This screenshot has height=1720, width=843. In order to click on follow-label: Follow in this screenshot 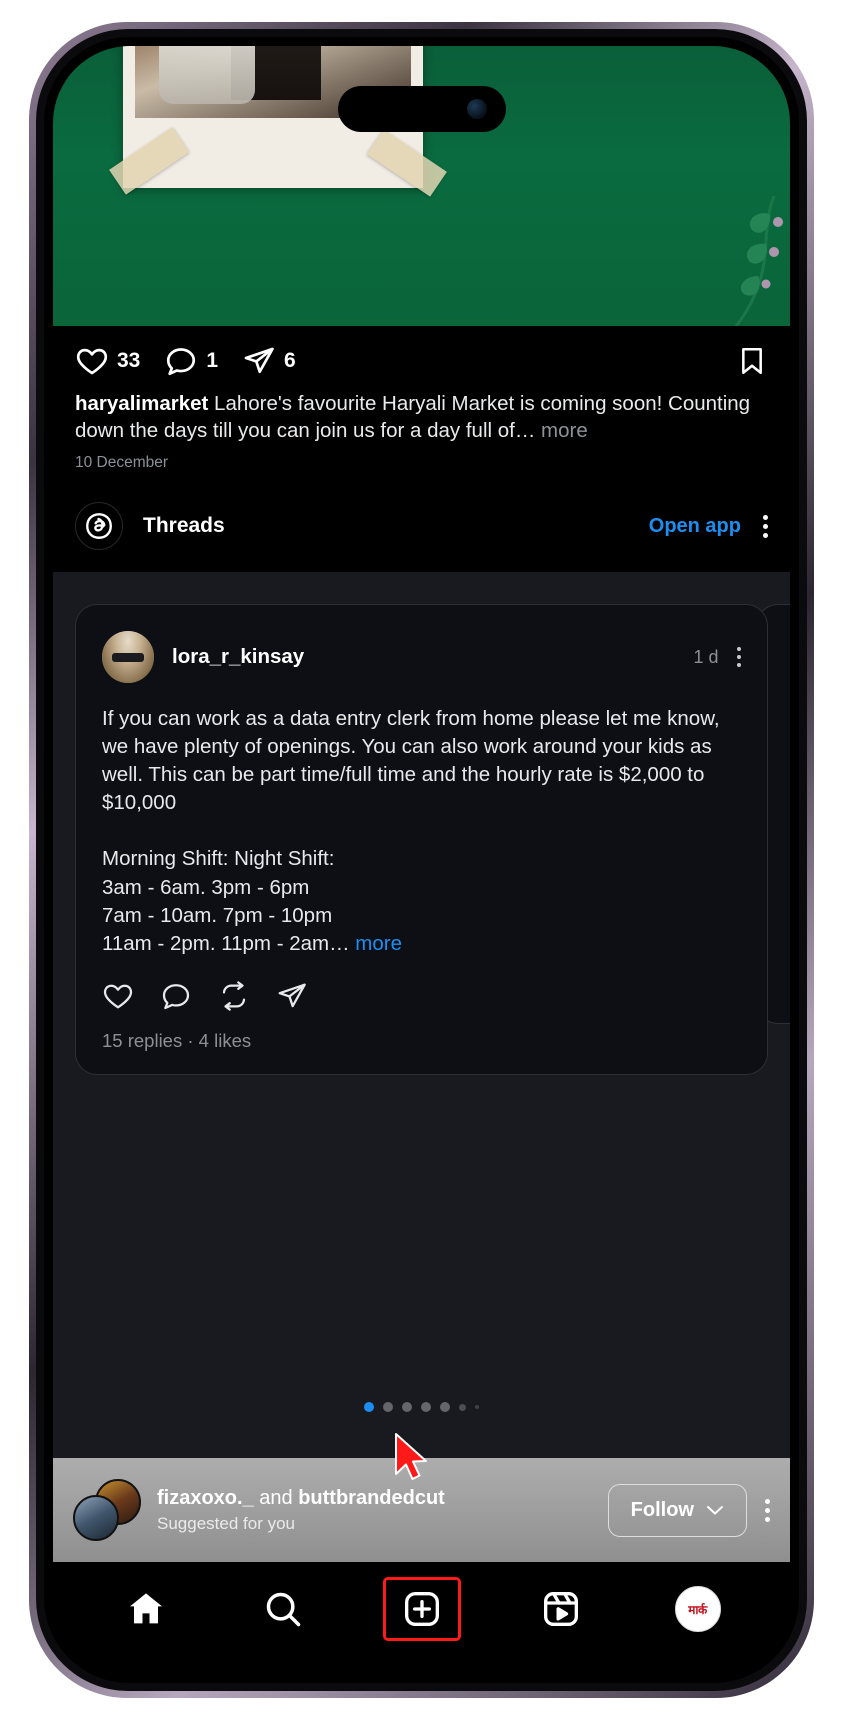, I will do `click(662, 1509)`.